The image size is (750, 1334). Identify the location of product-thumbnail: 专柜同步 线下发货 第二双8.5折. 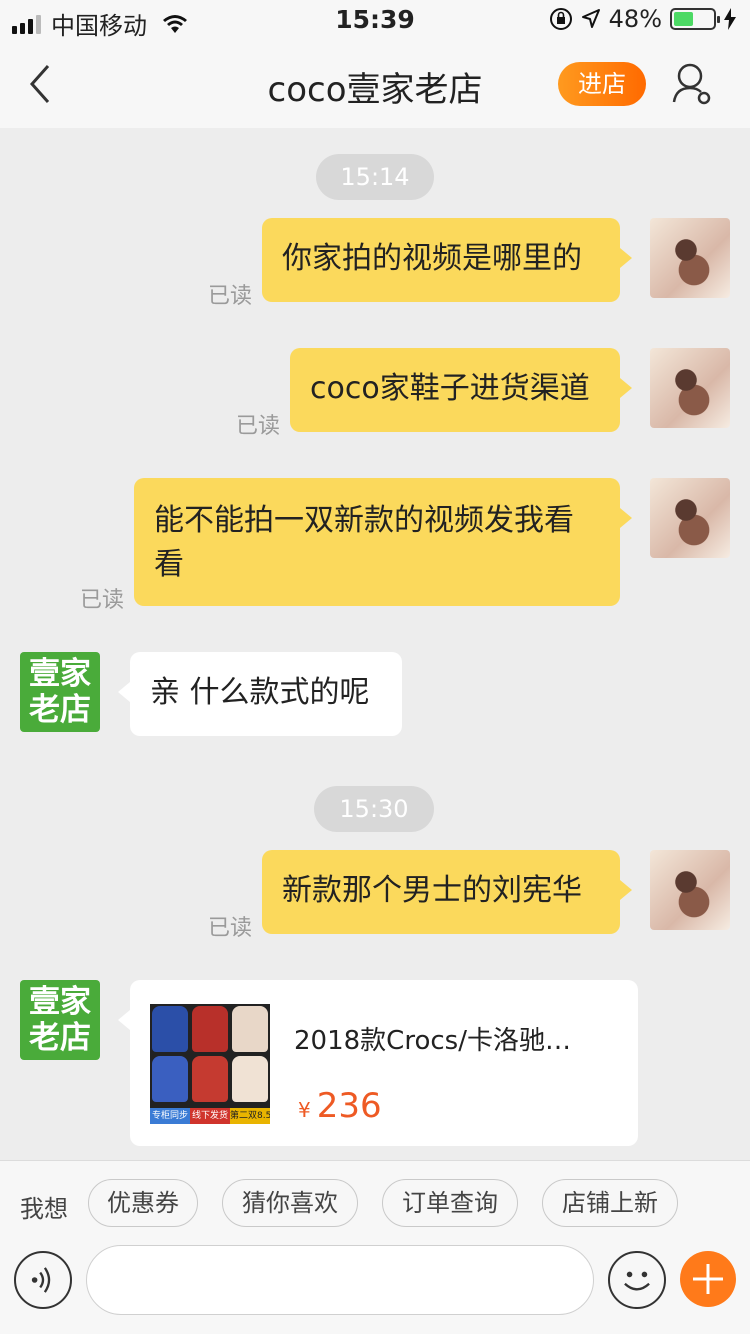
(210, 1064).